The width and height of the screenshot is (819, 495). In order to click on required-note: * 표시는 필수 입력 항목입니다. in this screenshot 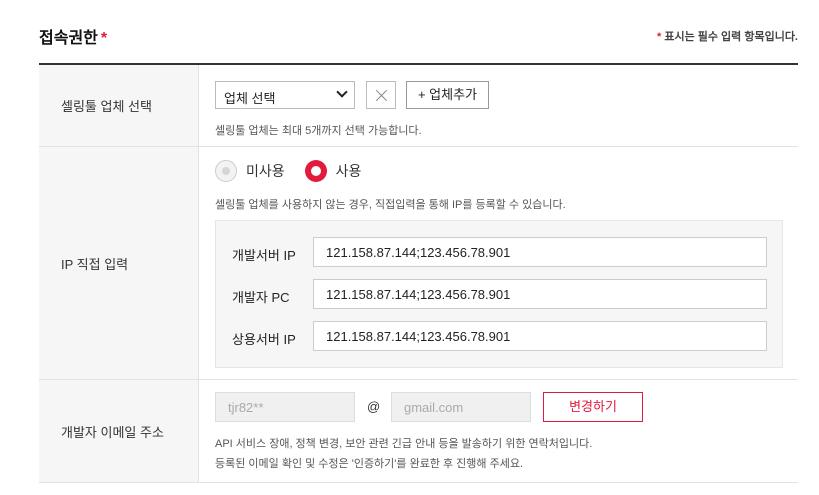, I will do `click(727, 36)`.